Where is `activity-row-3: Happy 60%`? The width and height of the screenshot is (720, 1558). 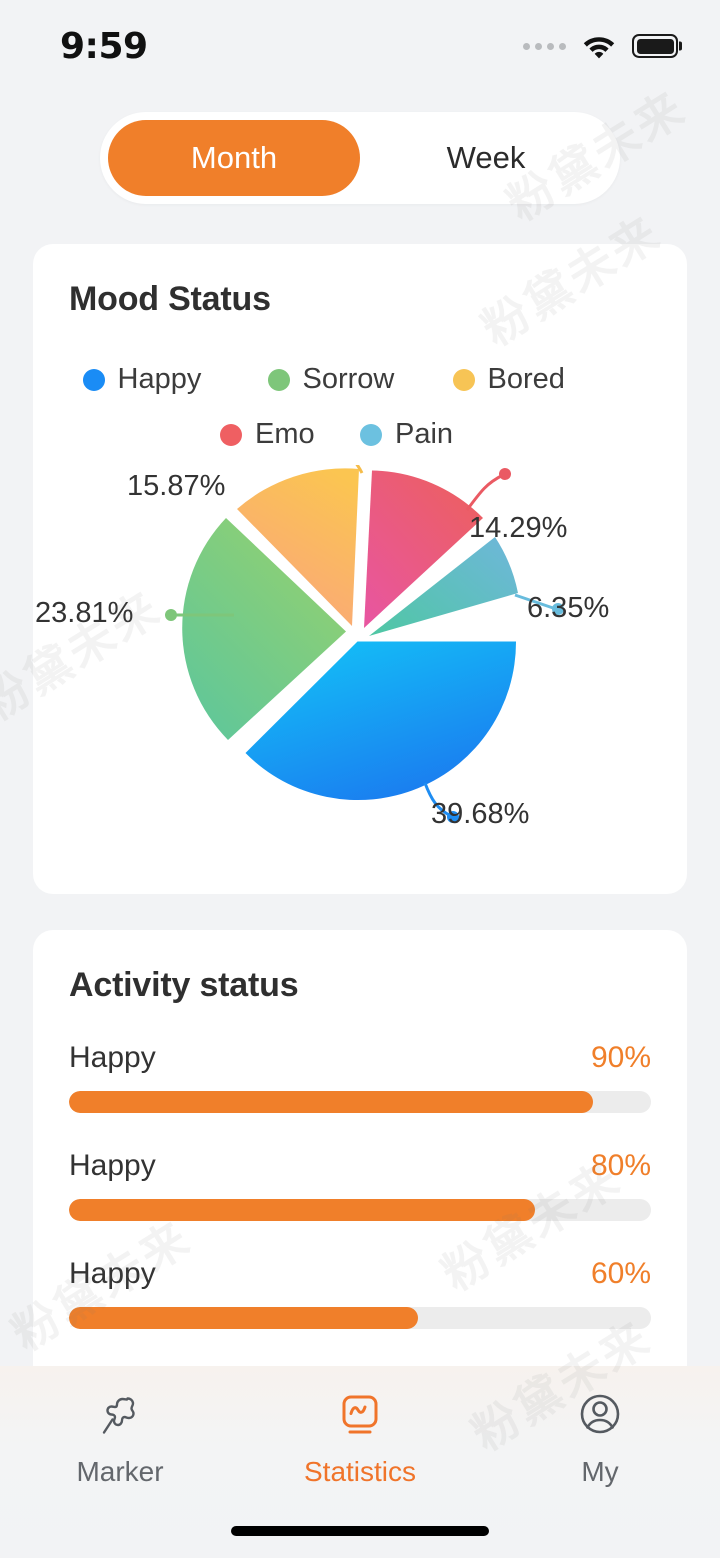
activity-row-3: Happy 60% is located at coordinates (360, 1293).